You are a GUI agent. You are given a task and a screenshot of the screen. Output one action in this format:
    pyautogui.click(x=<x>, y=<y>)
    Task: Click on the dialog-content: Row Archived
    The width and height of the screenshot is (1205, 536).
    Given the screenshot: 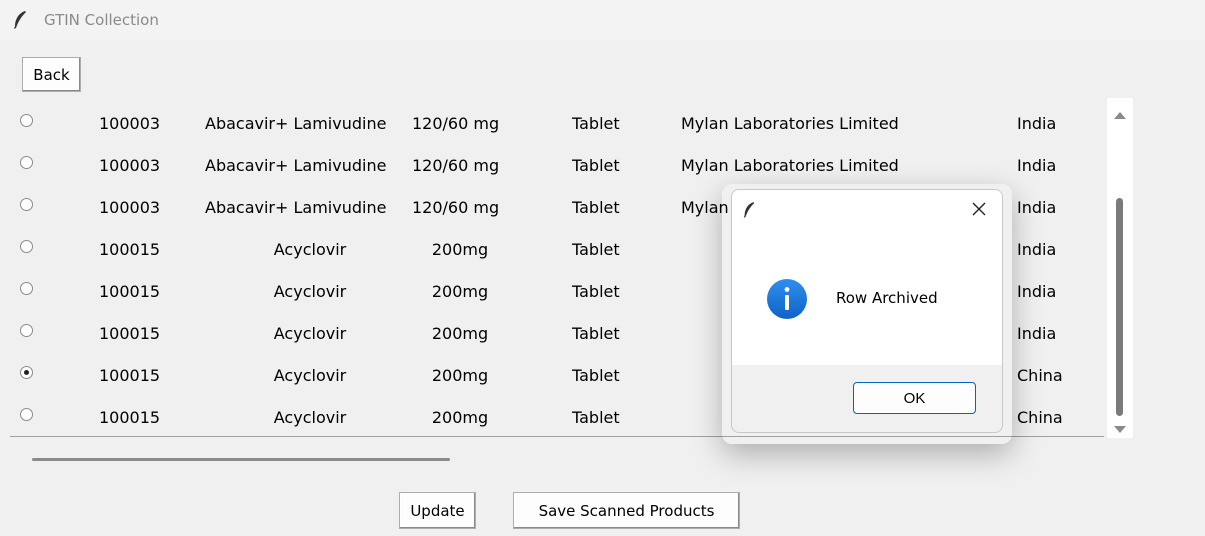 What is the action you would take?
    pyautogui.click(x=867, y=299)
    